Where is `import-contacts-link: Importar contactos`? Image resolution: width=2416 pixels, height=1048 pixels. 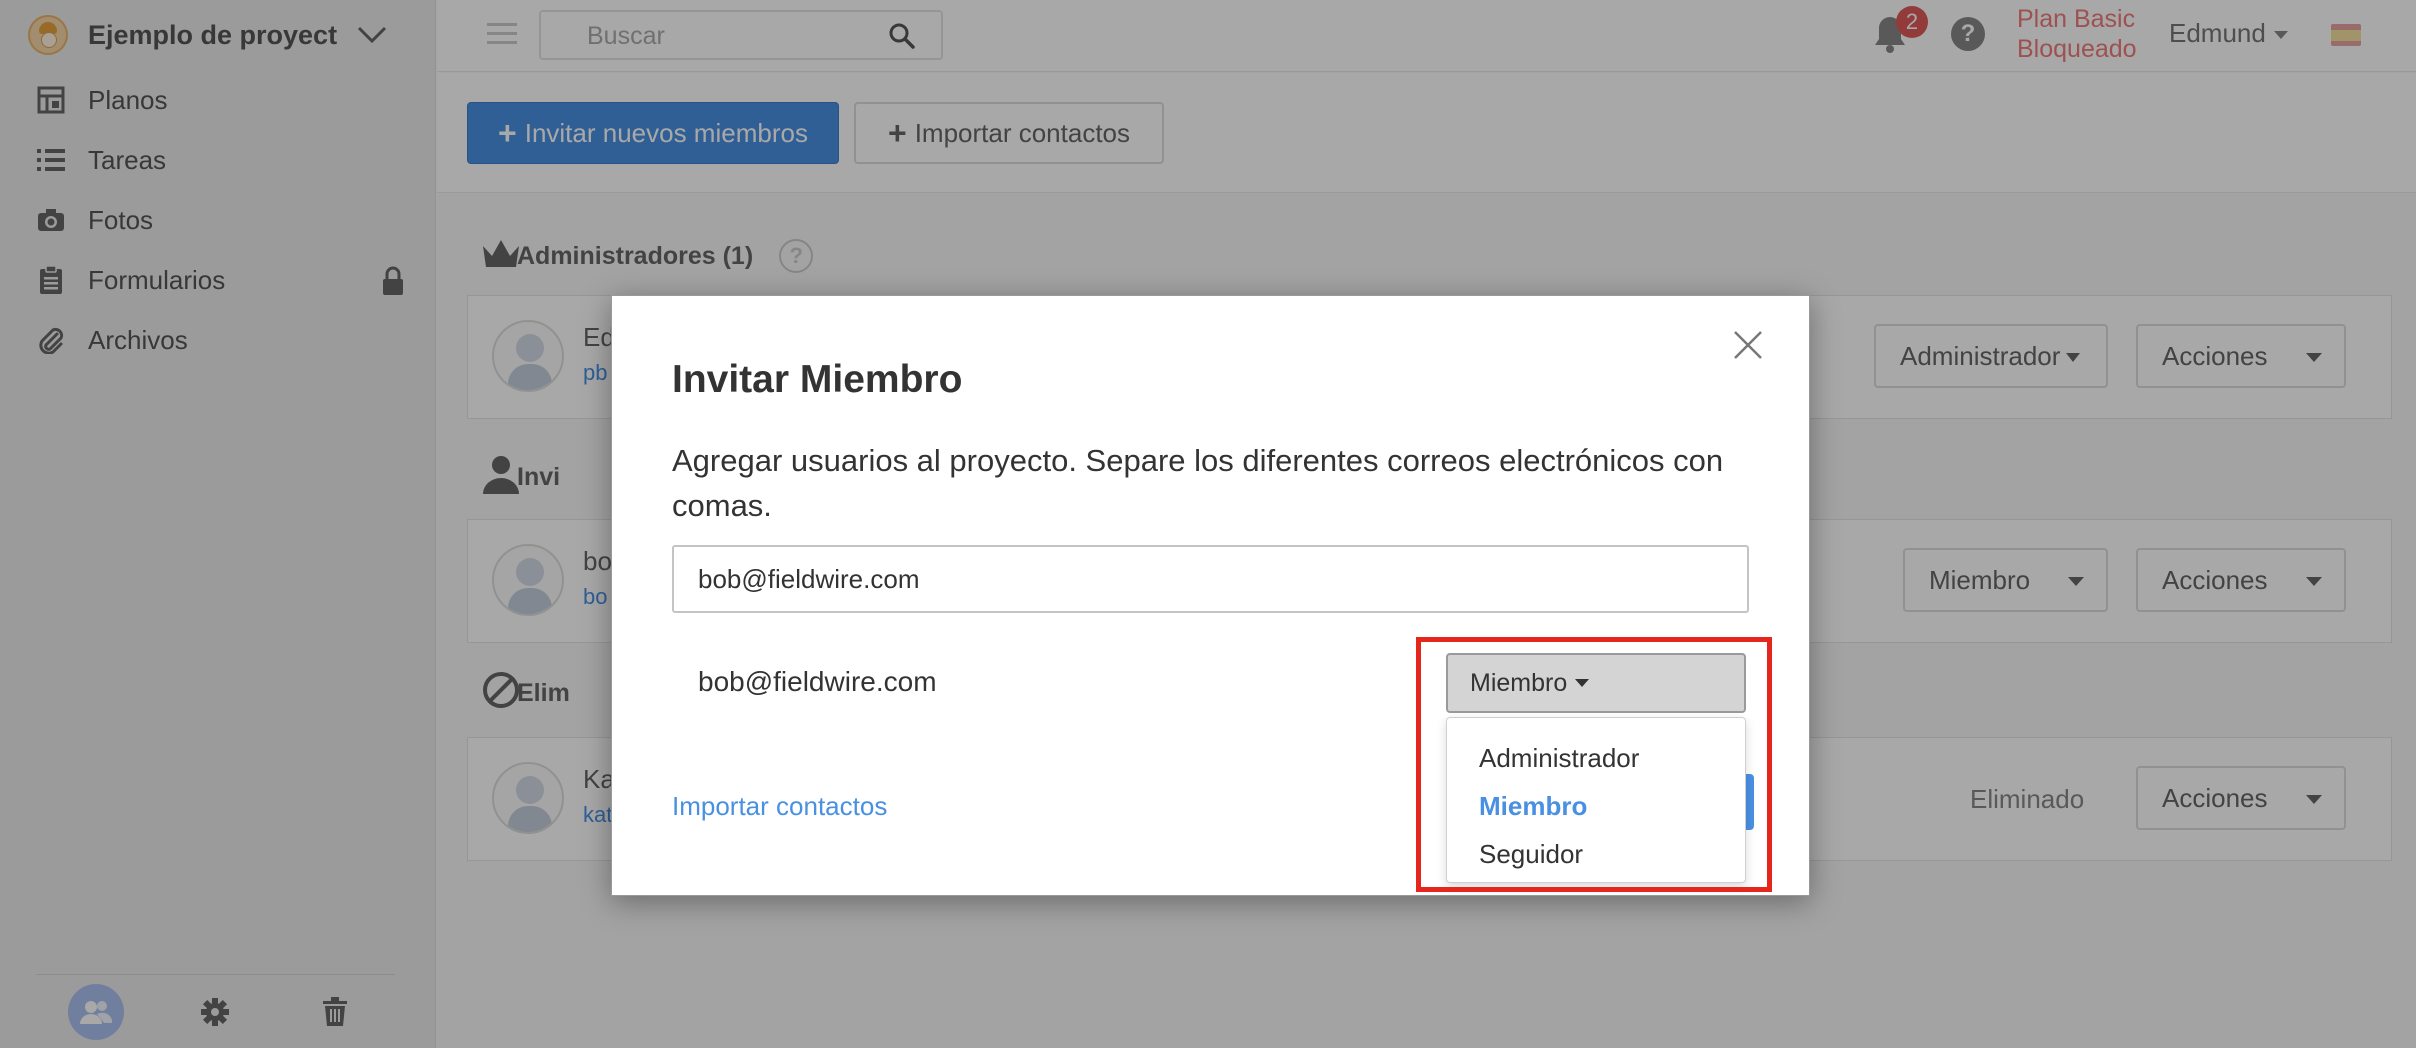
import-contacts-link: Importar contactos is located at coordinates (779, 806).